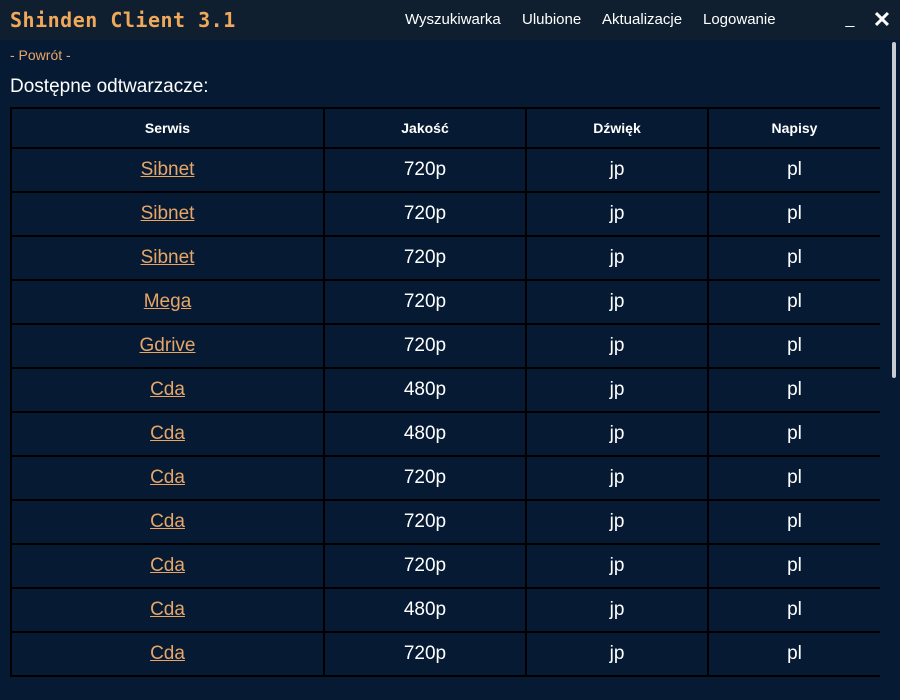 Image resolution: width=900 pixels, height=700 pixels. Describe the element at coordinates (739, 20) in the screenshot. I see `nav-logowanie: Logowanie` at that location.